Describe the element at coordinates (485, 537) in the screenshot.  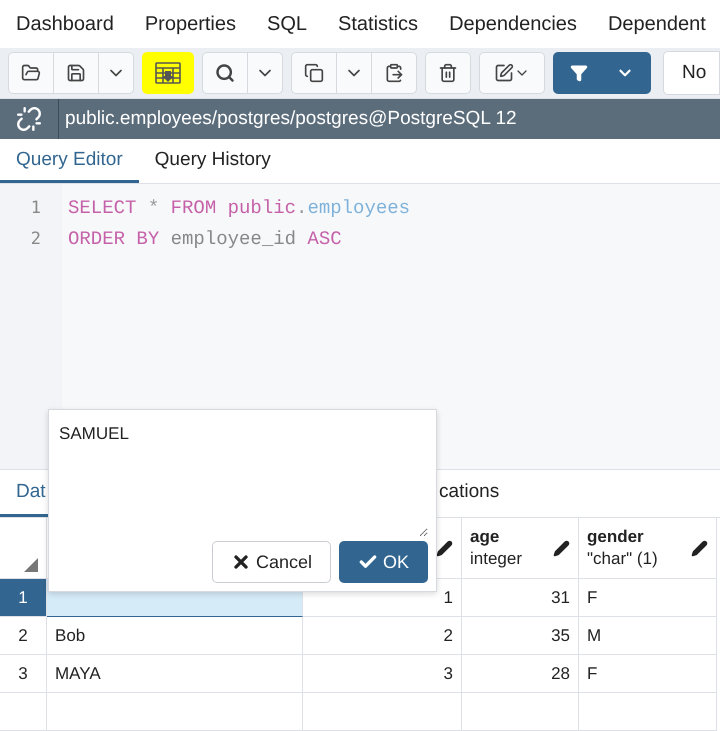
I see `column-name: age` at that location.